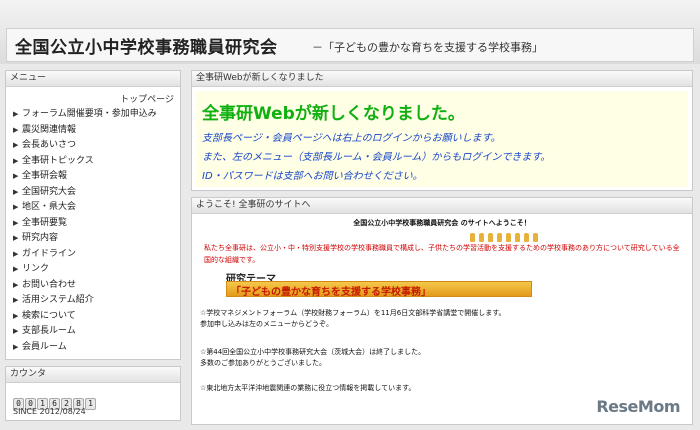 The height and width of the screenshot is (430, 700). I want to click on menu-item: ▶ 活用システム紹介, so click(95, 301).